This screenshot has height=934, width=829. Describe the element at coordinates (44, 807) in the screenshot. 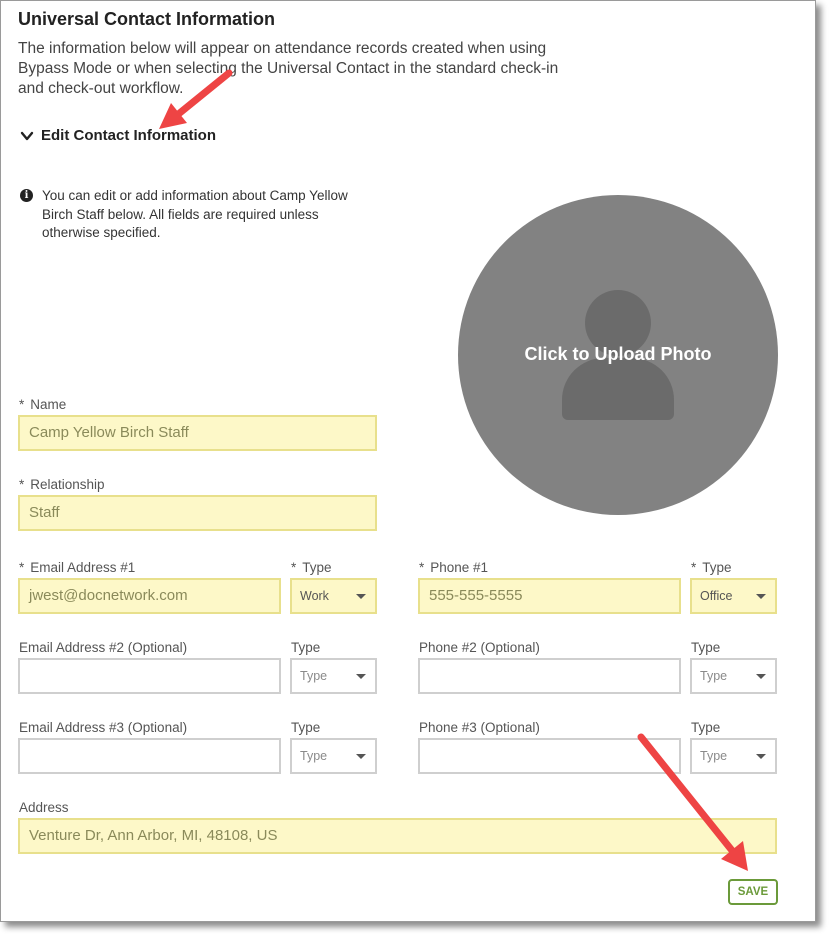

I see `address-label: Address` at that location.